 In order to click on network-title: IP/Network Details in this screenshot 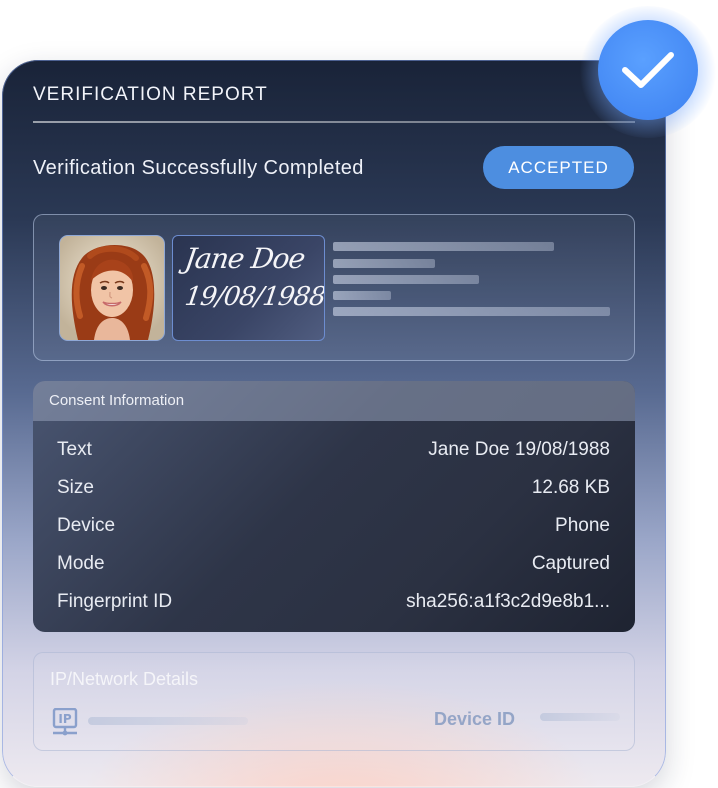, I will do `click(124, 679)`.